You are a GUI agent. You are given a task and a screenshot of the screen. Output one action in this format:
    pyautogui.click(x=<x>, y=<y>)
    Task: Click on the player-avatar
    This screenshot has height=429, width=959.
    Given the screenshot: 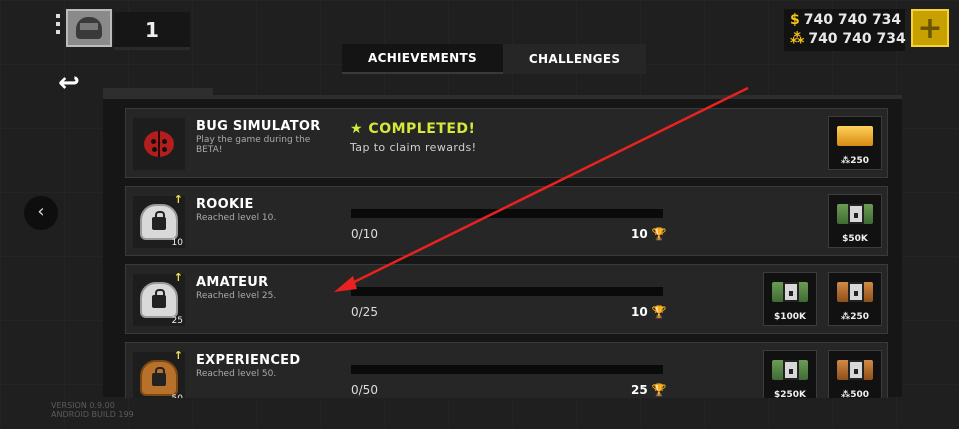 What is the action you would take?
    pyautogui.click(x=89, y=28)
    